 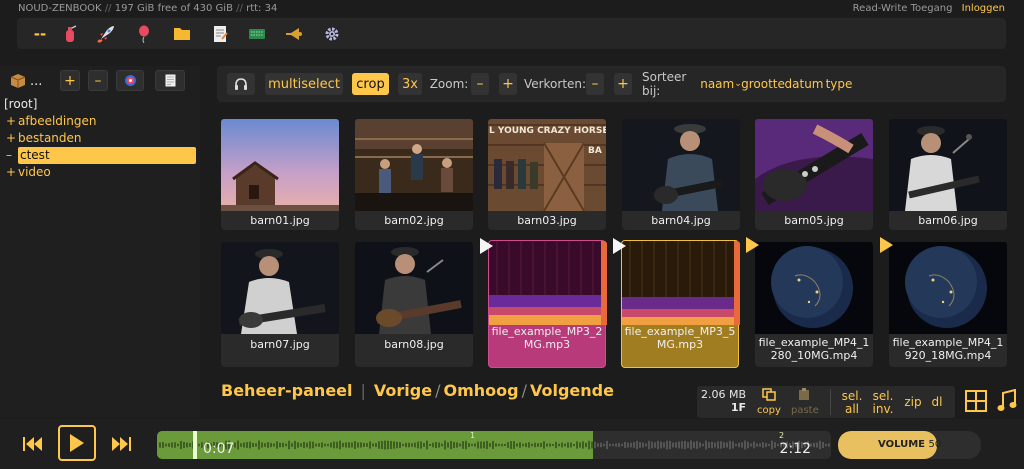 What do you see at coordinates (547, 174) in the screenshot?
I see `file-thumb-barn03: L YOUNG CRAZY HORSE BA barn03.jpg` at bounding box center [547, 174].